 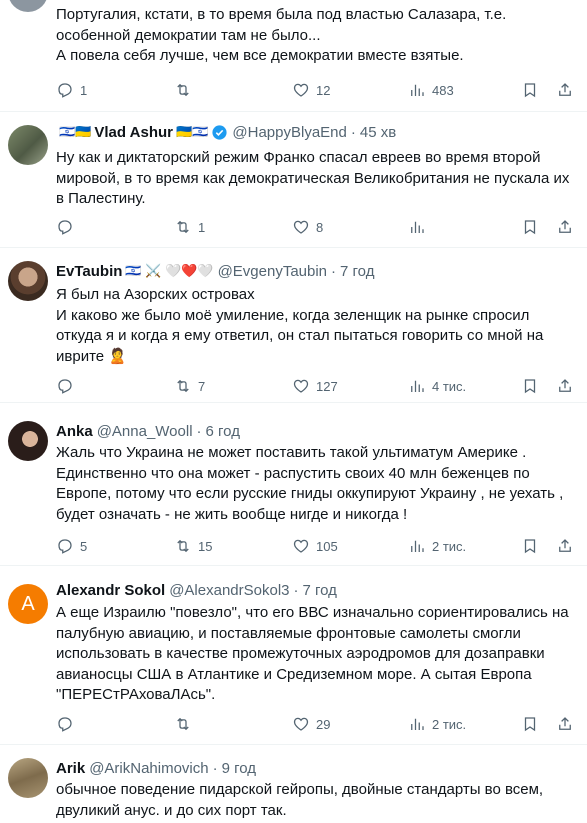 I want to click on retweet-button: 15, so click(x=193, y=546).